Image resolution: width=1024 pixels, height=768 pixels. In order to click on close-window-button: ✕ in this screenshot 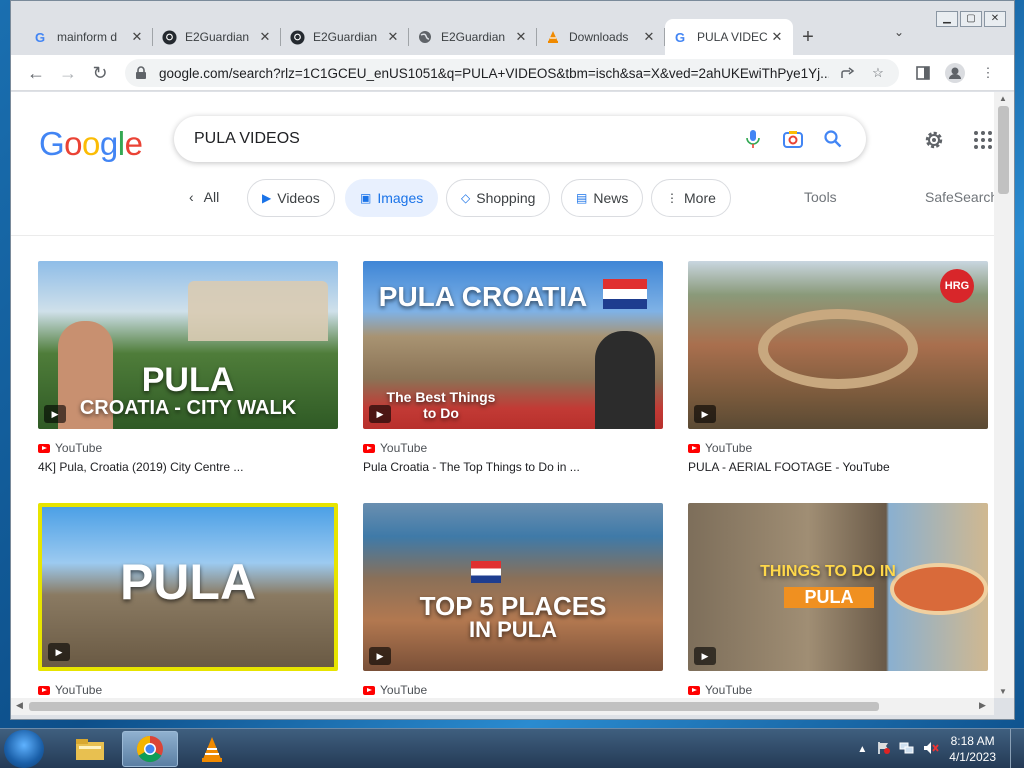, I will do `click(995, 19)`.